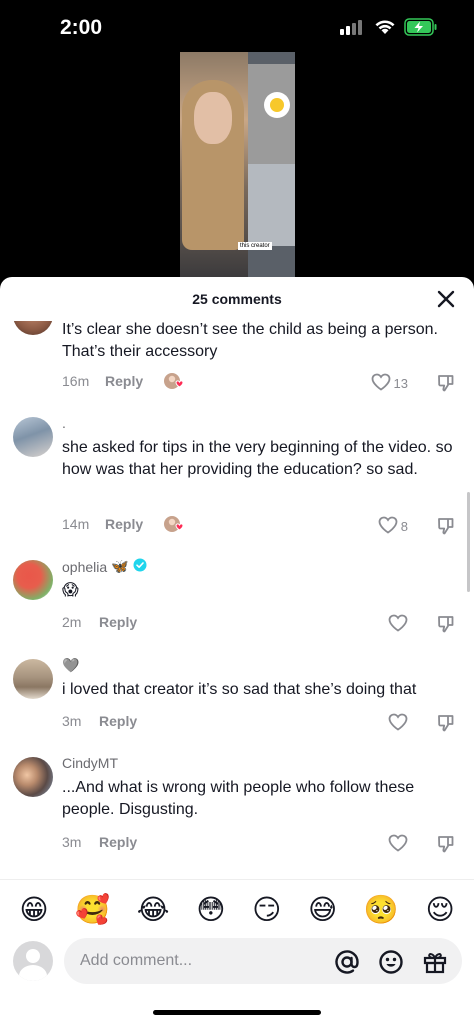  Describe the element at coordinates (400, 383) in the screenshot. I see `like-count: 13` at that location.